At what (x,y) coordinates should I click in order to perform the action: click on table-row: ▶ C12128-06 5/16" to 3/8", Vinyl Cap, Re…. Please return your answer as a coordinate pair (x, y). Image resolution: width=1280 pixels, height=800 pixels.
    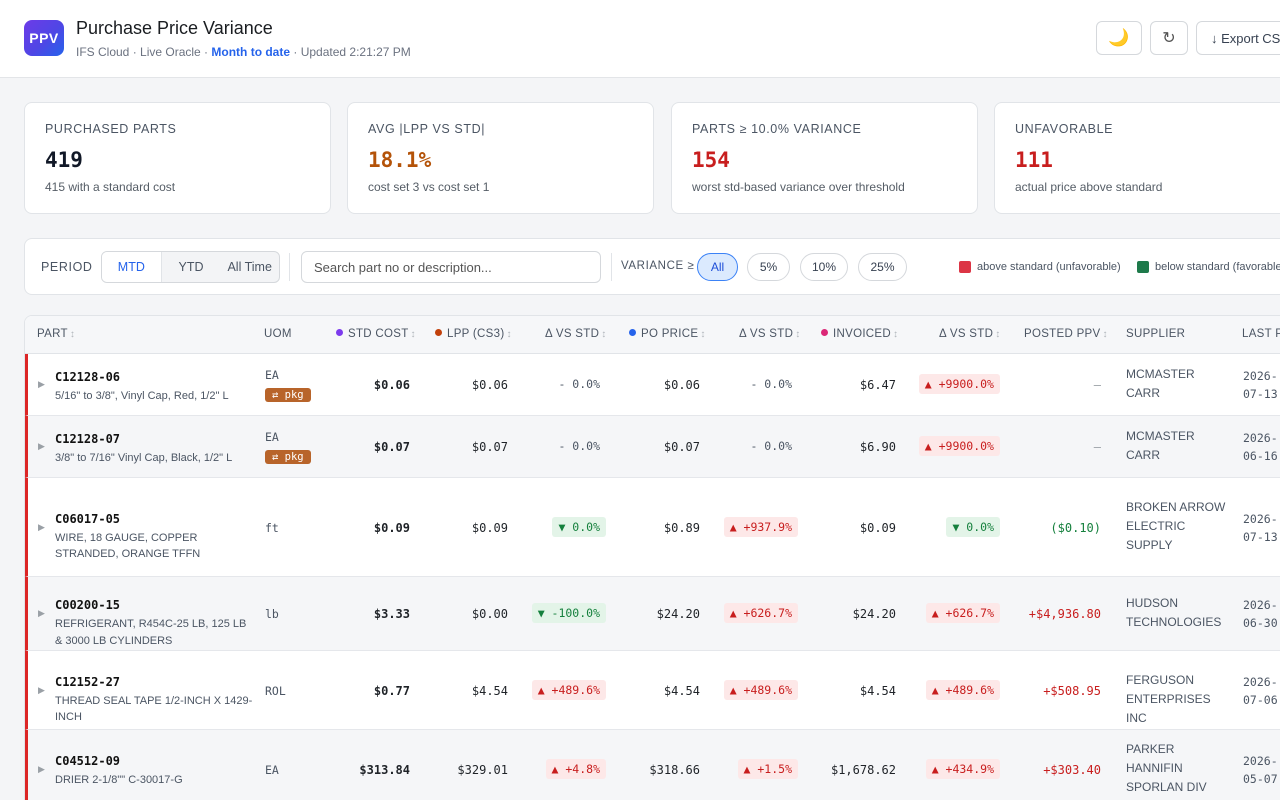
    Looking at the image, I should click on (652, 385).